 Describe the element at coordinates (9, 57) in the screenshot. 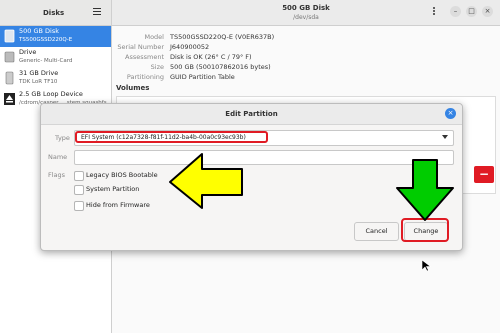

I see `card-reader-icon` at that location.